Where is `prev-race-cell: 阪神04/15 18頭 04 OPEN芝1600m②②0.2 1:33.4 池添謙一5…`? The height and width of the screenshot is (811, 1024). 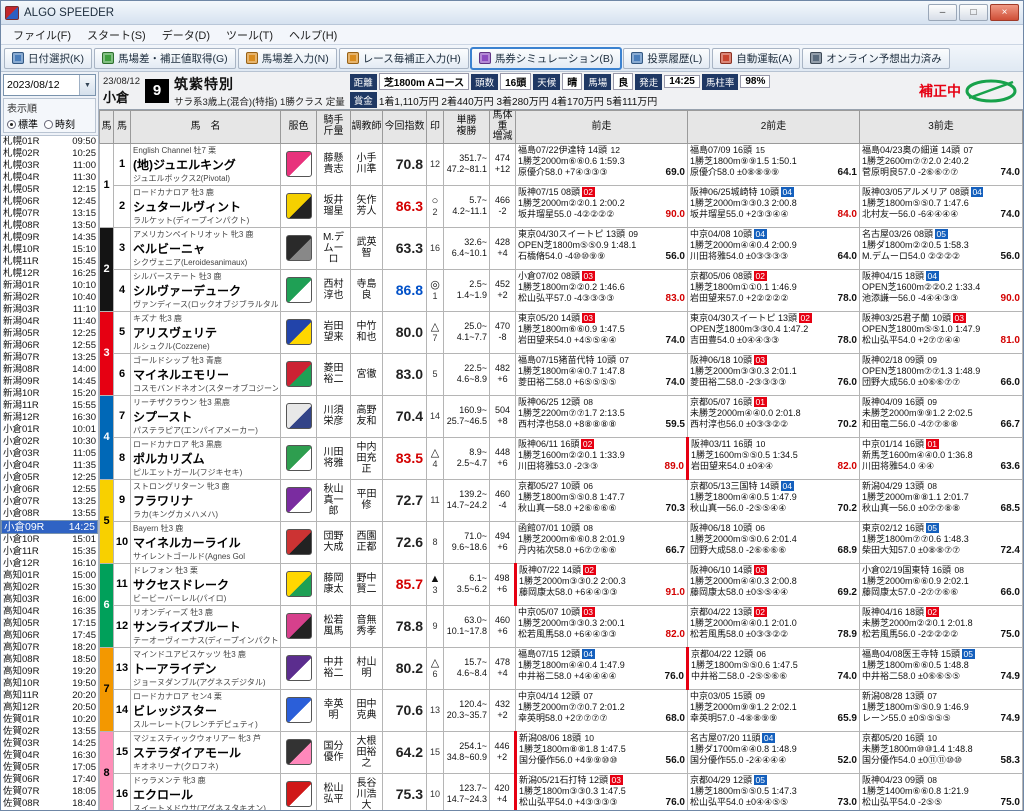 prev-race-cell: 阪神04/15 18頭 04 OPEN芝1600m②②0.2 1:33.4 池添謙一5… is located at coordinates (941, 290).